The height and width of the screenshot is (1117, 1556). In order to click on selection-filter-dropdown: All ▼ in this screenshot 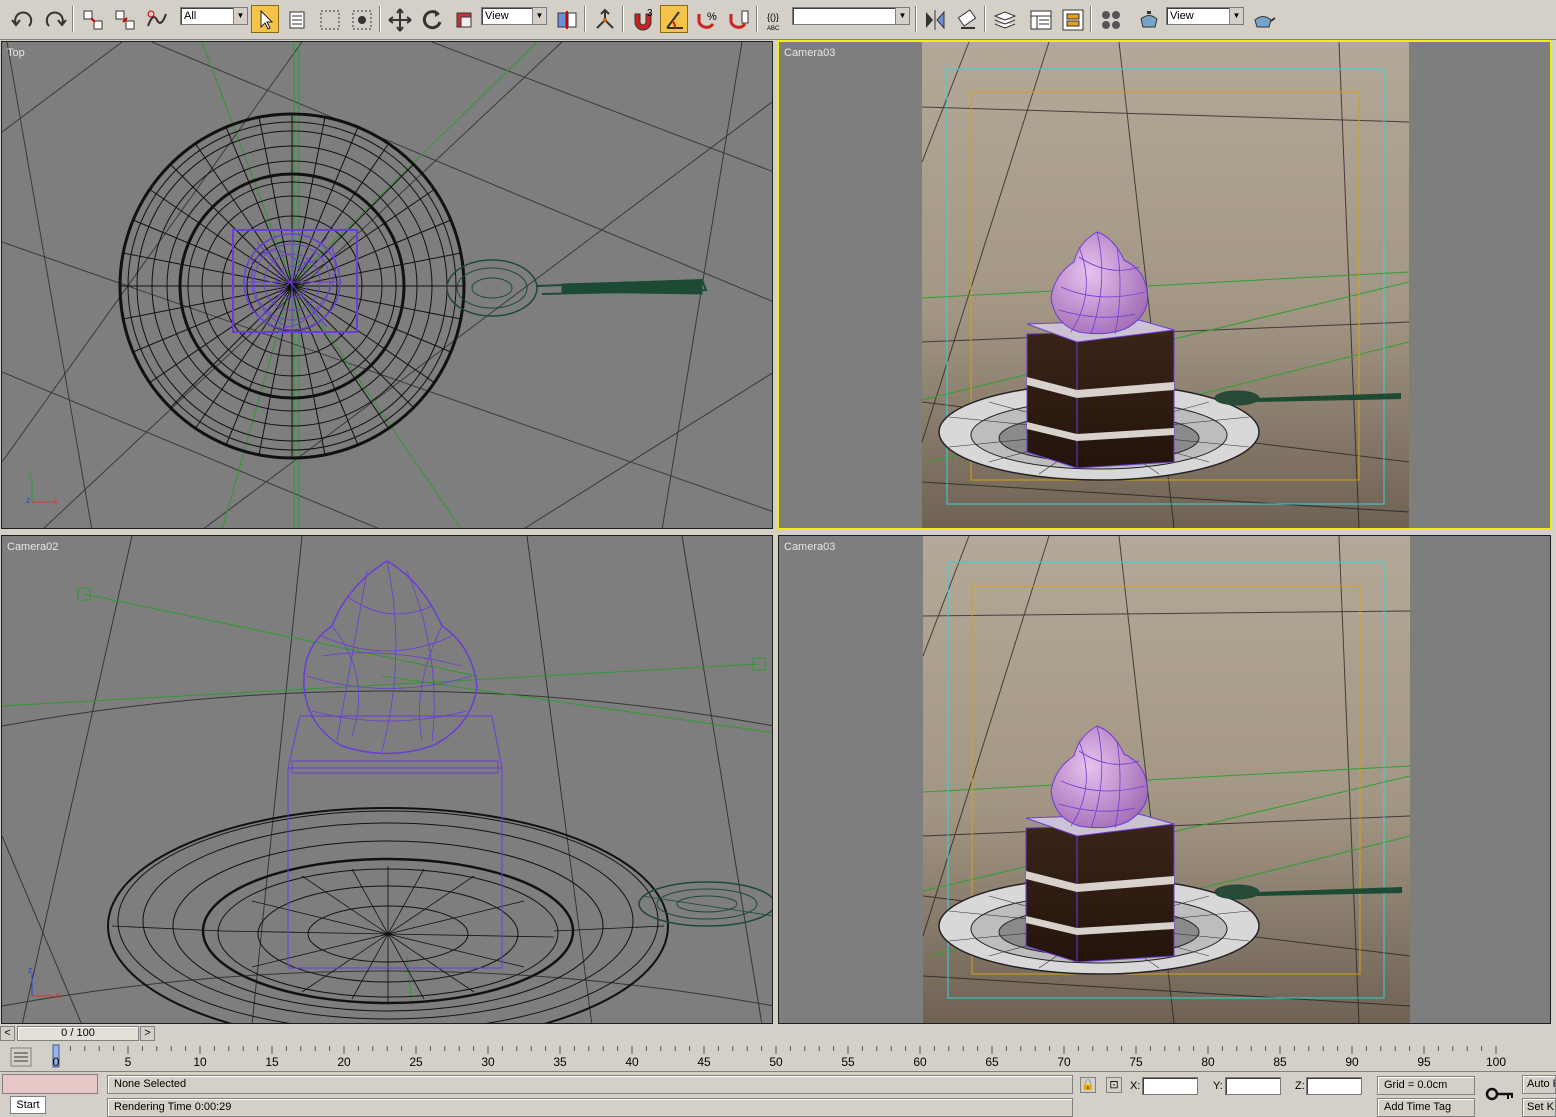, I will do `click(214, 16)`.